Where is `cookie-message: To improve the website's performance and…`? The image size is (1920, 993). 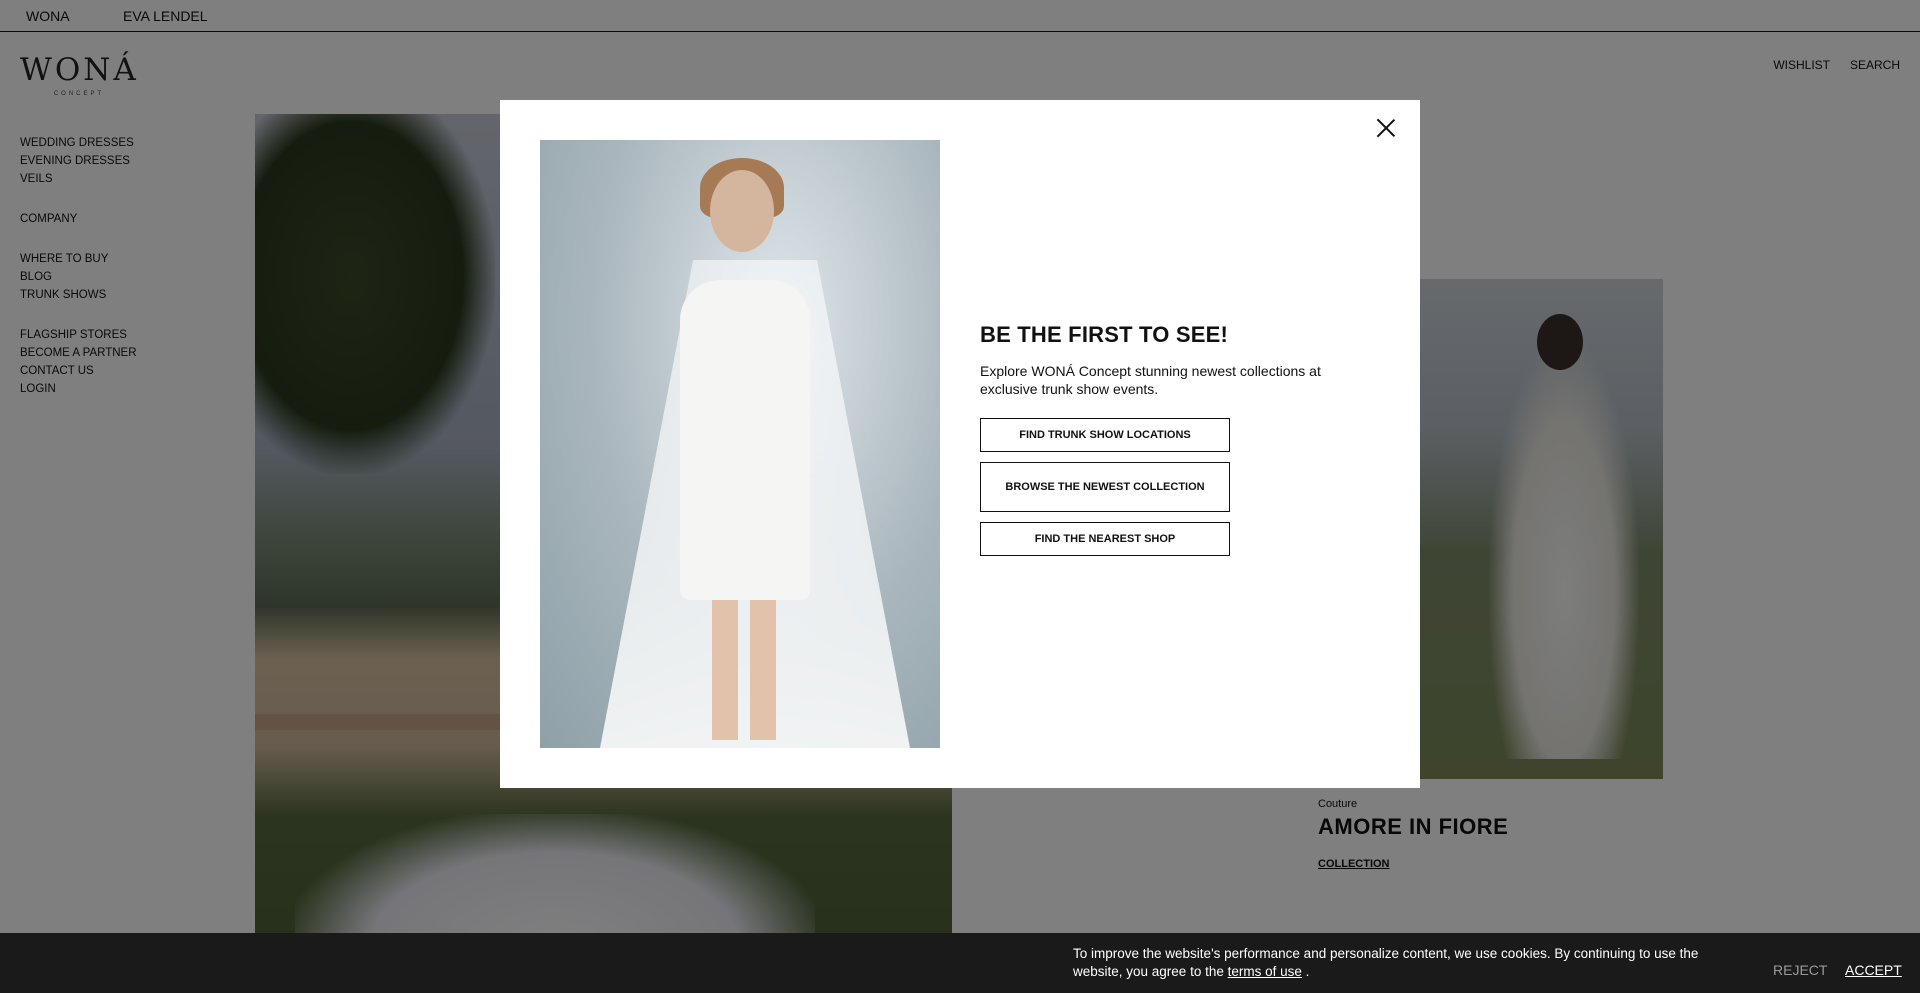 cookie-message: To improve the website's performance and… is located at coordinates (1386, 962).